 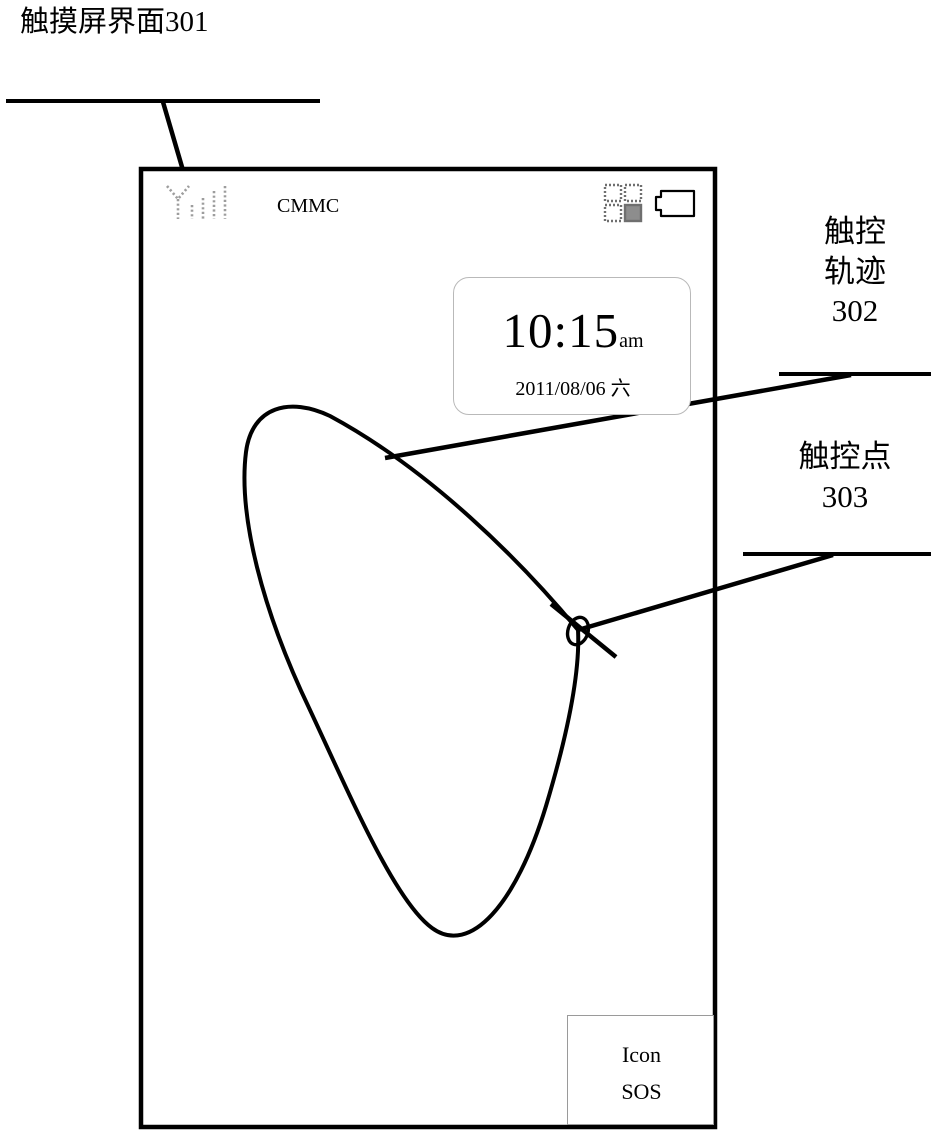 What do you see at coordinates (641, 1091) in the screenshot?
I see `sos-icon-name: SOS` at bounding box center [641, 1091].